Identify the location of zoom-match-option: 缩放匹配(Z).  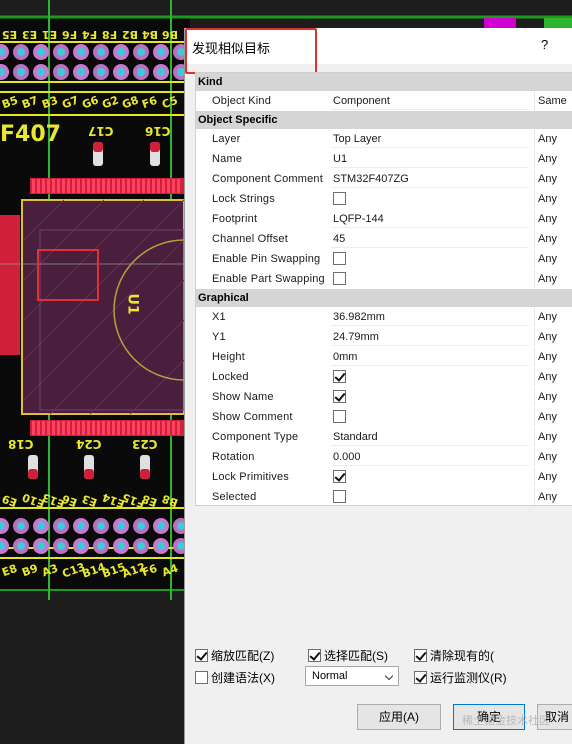
(234, 655).